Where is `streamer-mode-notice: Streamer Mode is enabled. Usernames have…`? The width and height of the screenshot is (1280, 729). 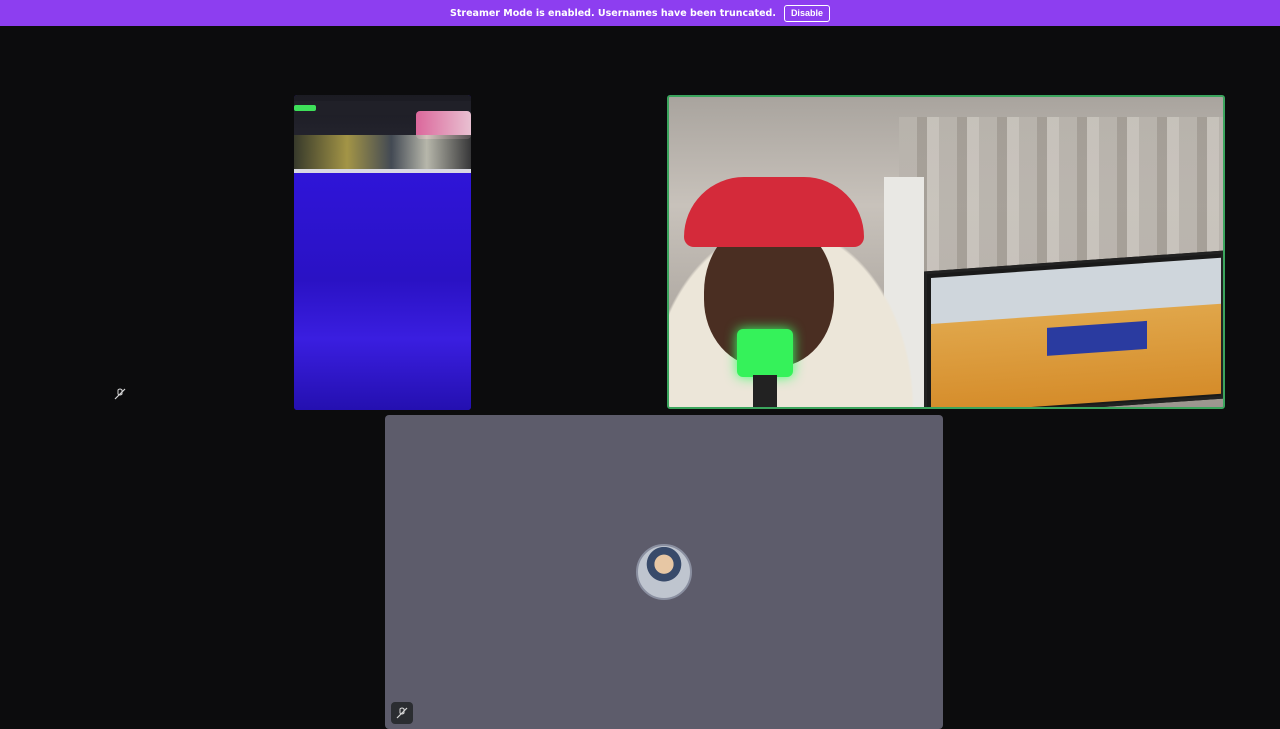 streamer-mode-notice: Streamer Mode is enabled. Usernames have… is located at coordinates (640, 13).